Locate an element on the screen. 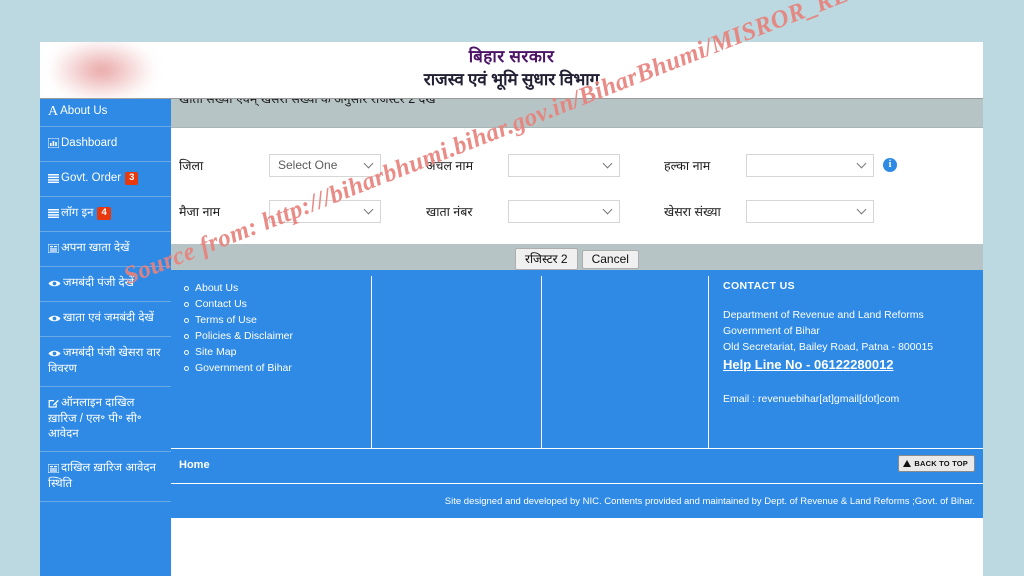  form-row-1: जिला Select One अंचल नाम हल्का नाम i is located at coordinates (577, 165).